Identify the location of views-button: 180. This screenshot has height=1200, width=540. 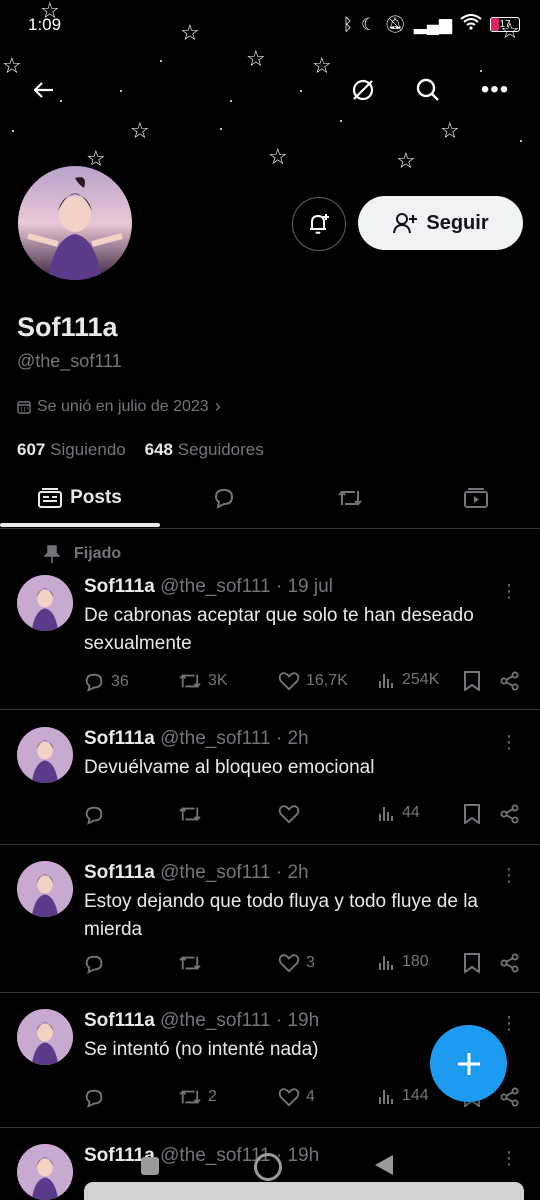
(403, 962).